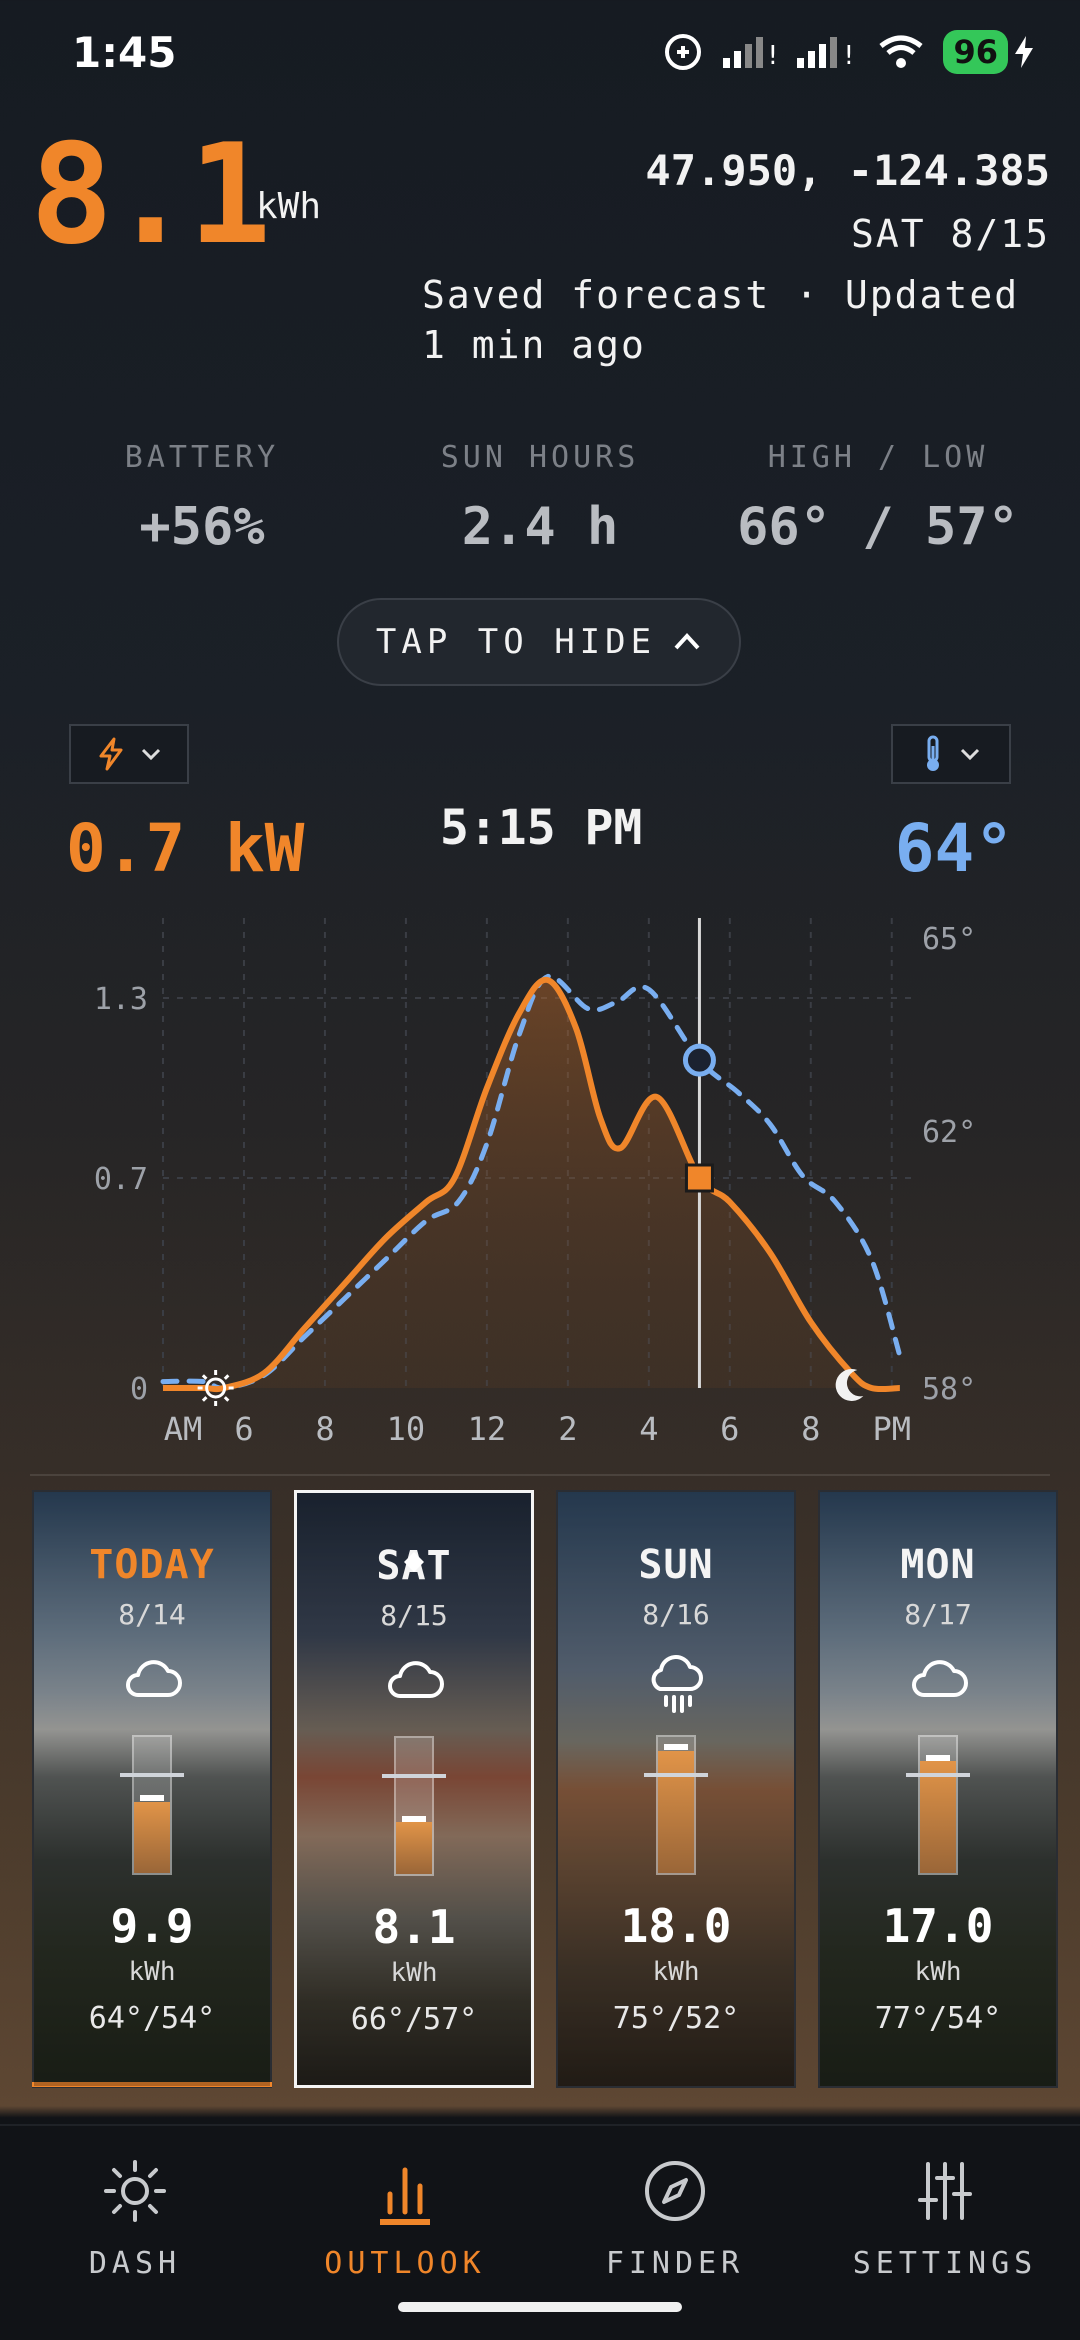  I want to click on y-left-tick-label: 0, so click(139, 1389).